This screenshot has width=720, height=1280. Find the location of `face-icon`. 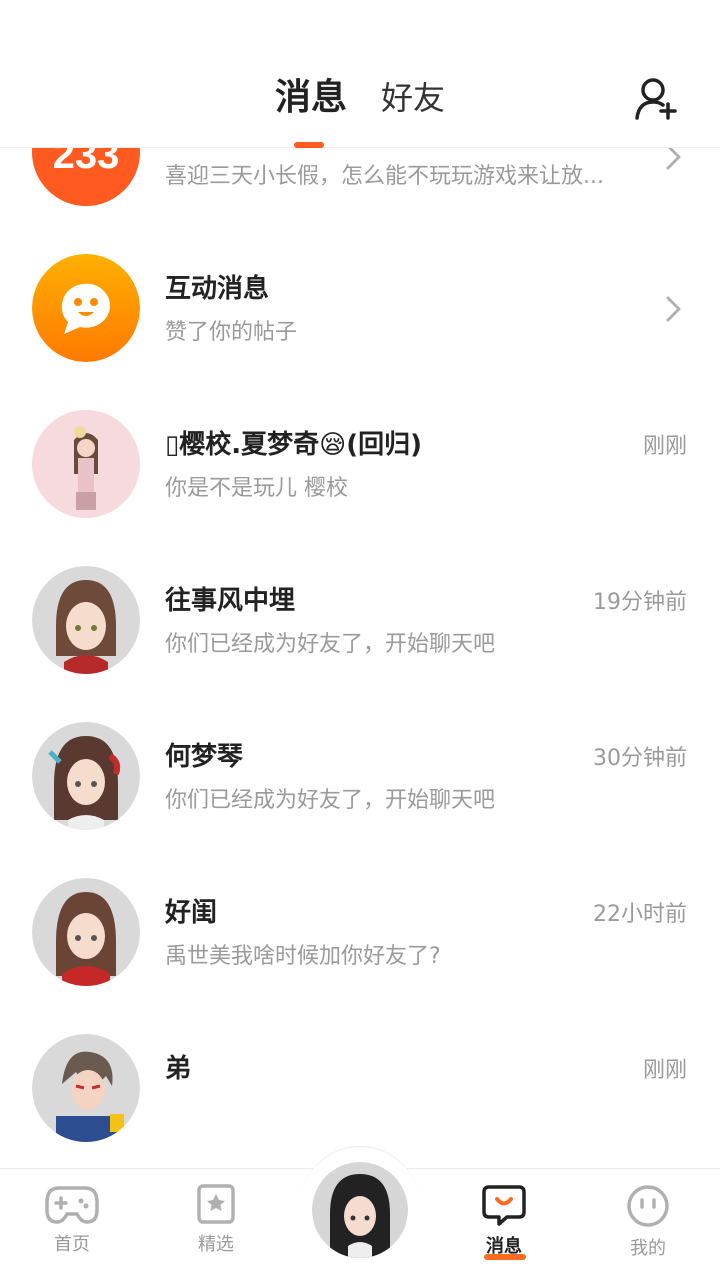

face-icon is located at coordinates (648, 1206).